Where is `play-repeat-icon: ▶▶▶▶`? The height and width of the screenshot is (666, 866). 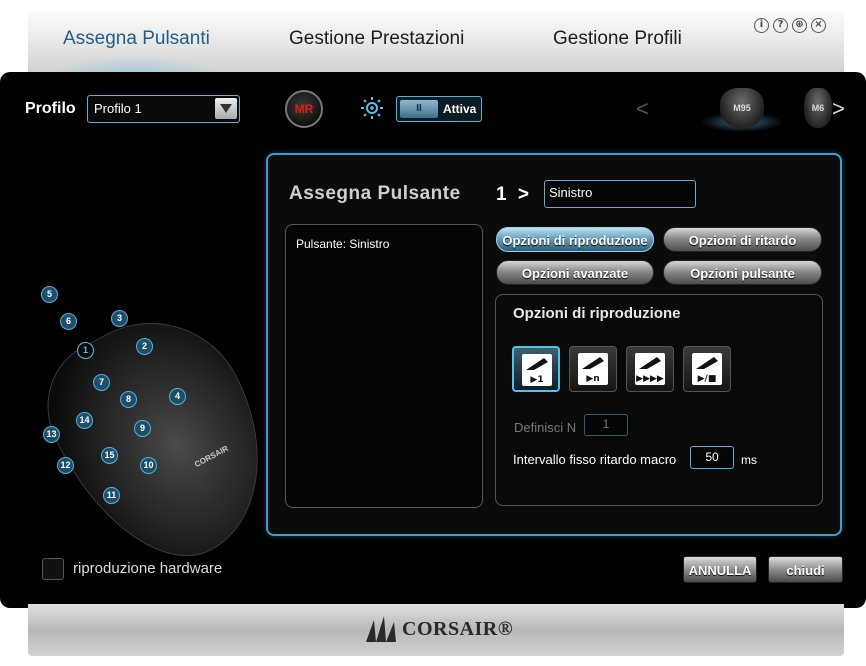
play-repeat-icon: ▶▶▶▶ is located at coordinates (650, 369).